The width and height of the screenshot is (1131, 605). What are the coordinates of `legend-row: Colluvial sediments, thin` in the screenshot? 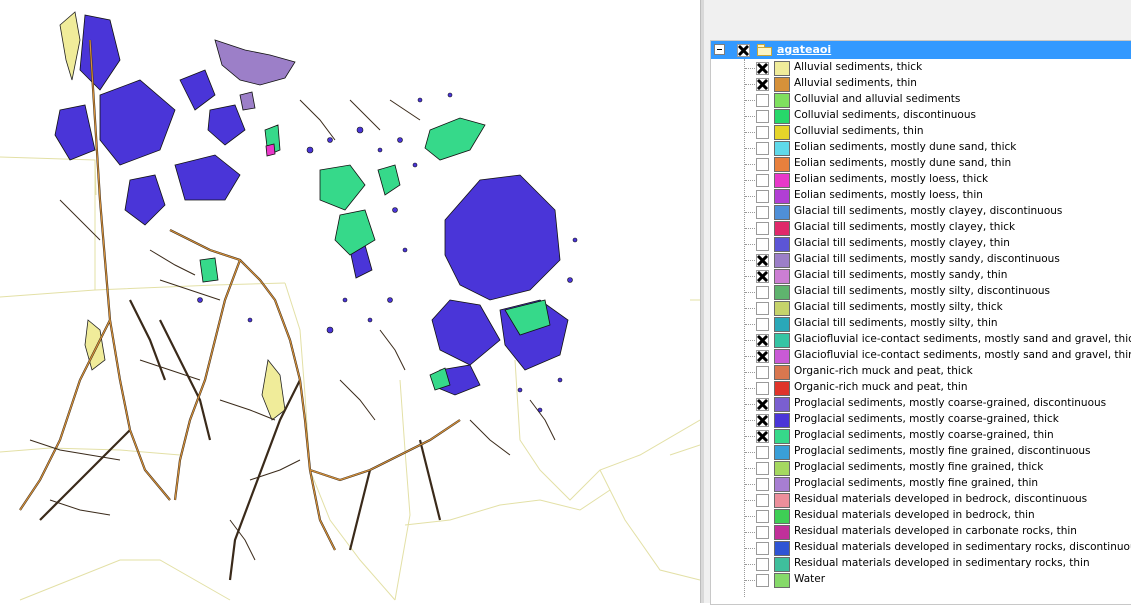 It's located at (921, 132).